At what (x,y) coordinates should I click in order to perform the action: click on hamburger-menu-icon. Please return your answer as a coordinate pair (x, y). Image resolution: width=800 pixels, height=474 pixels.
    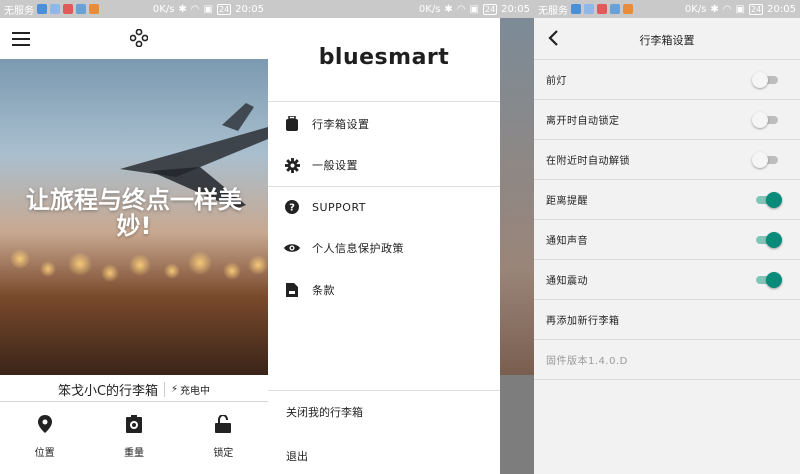
    Looking at the image, I should click on (21, 39).